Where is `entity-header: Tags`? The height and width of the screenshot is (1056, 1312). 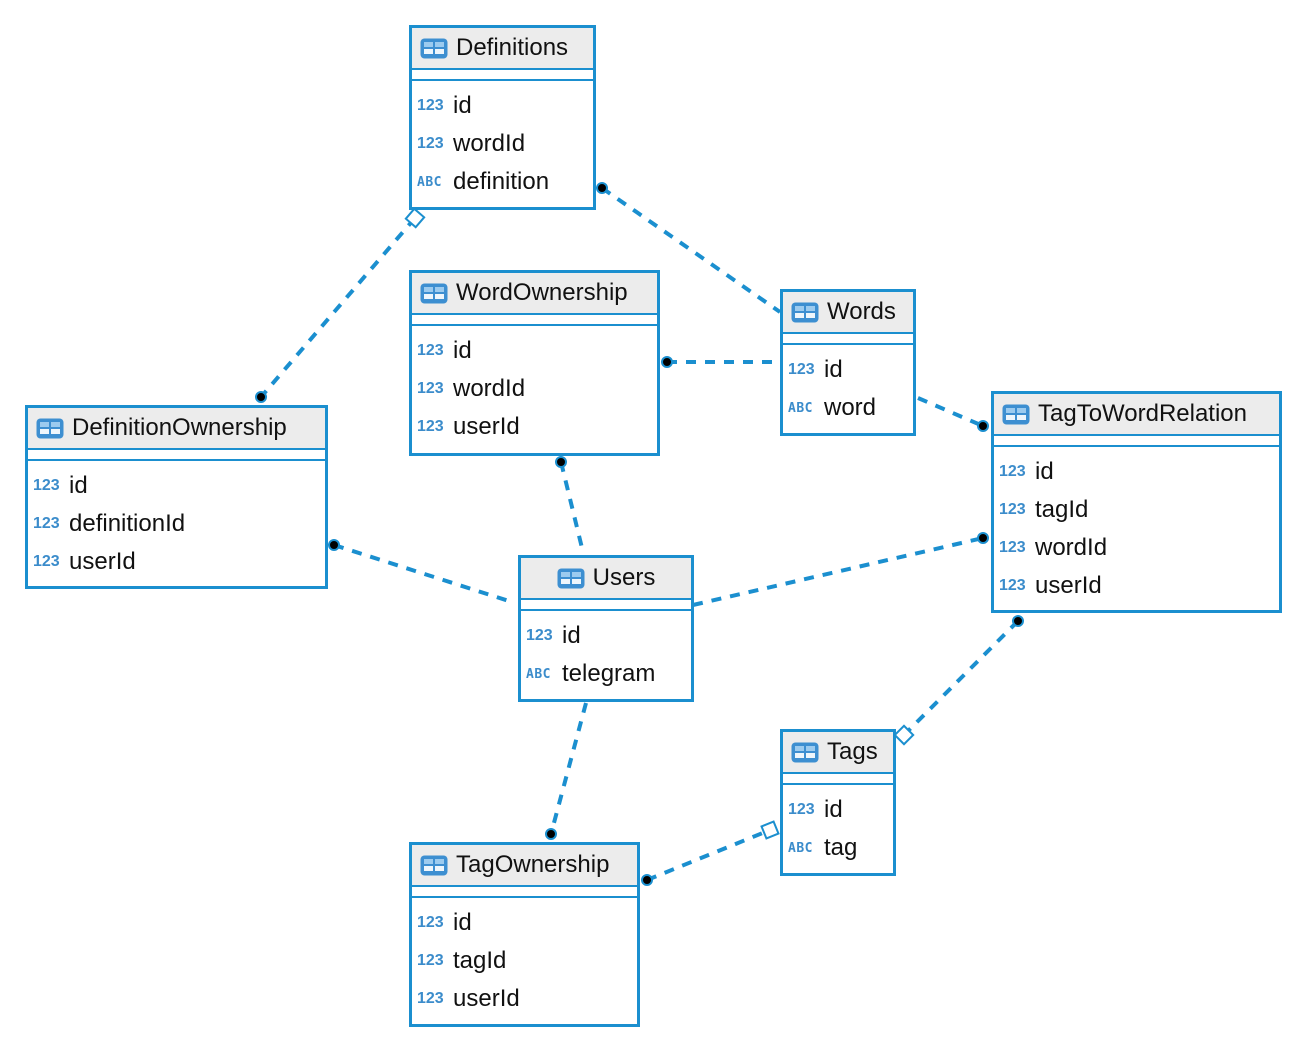
entity-header: Tags is located at coordinates (838, 753).